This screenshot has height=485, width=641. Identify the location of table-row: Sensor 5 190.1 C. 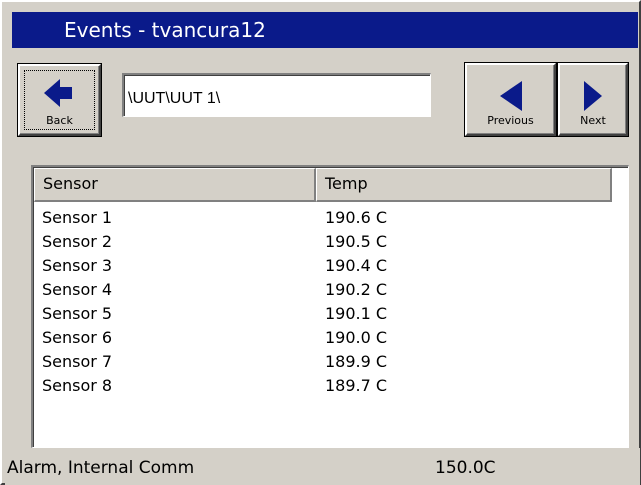
(275, 314).